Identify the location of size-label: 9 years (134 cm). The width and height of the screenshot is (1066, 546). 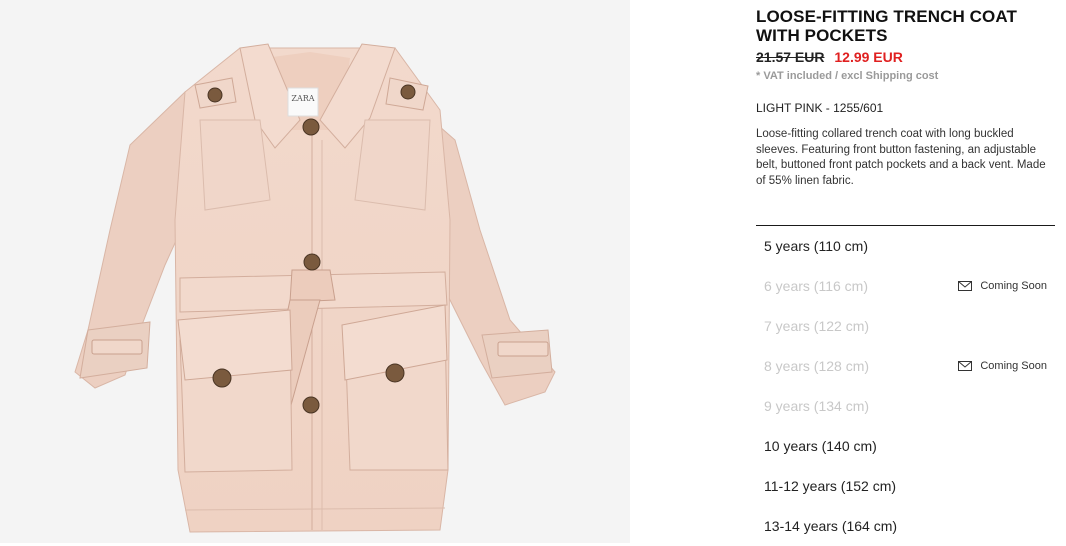
(817, 406).